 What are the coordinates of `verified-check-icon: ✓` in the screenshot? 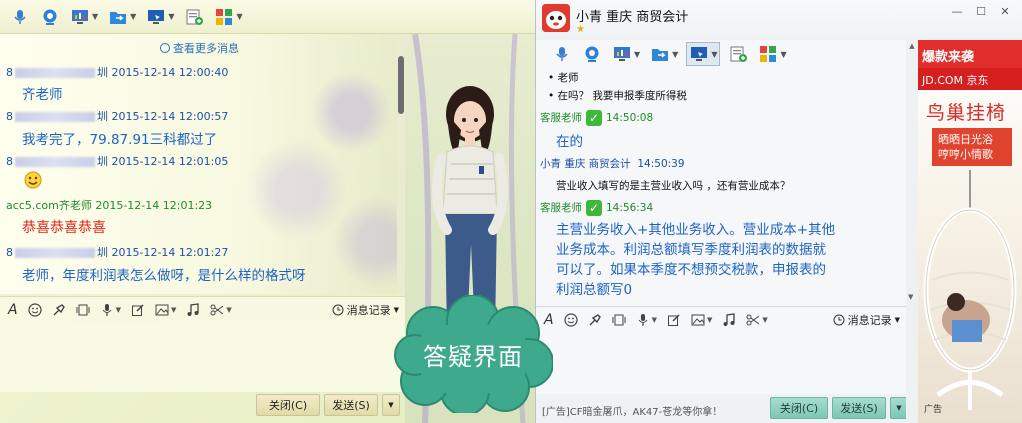 It's located at (594, 208).